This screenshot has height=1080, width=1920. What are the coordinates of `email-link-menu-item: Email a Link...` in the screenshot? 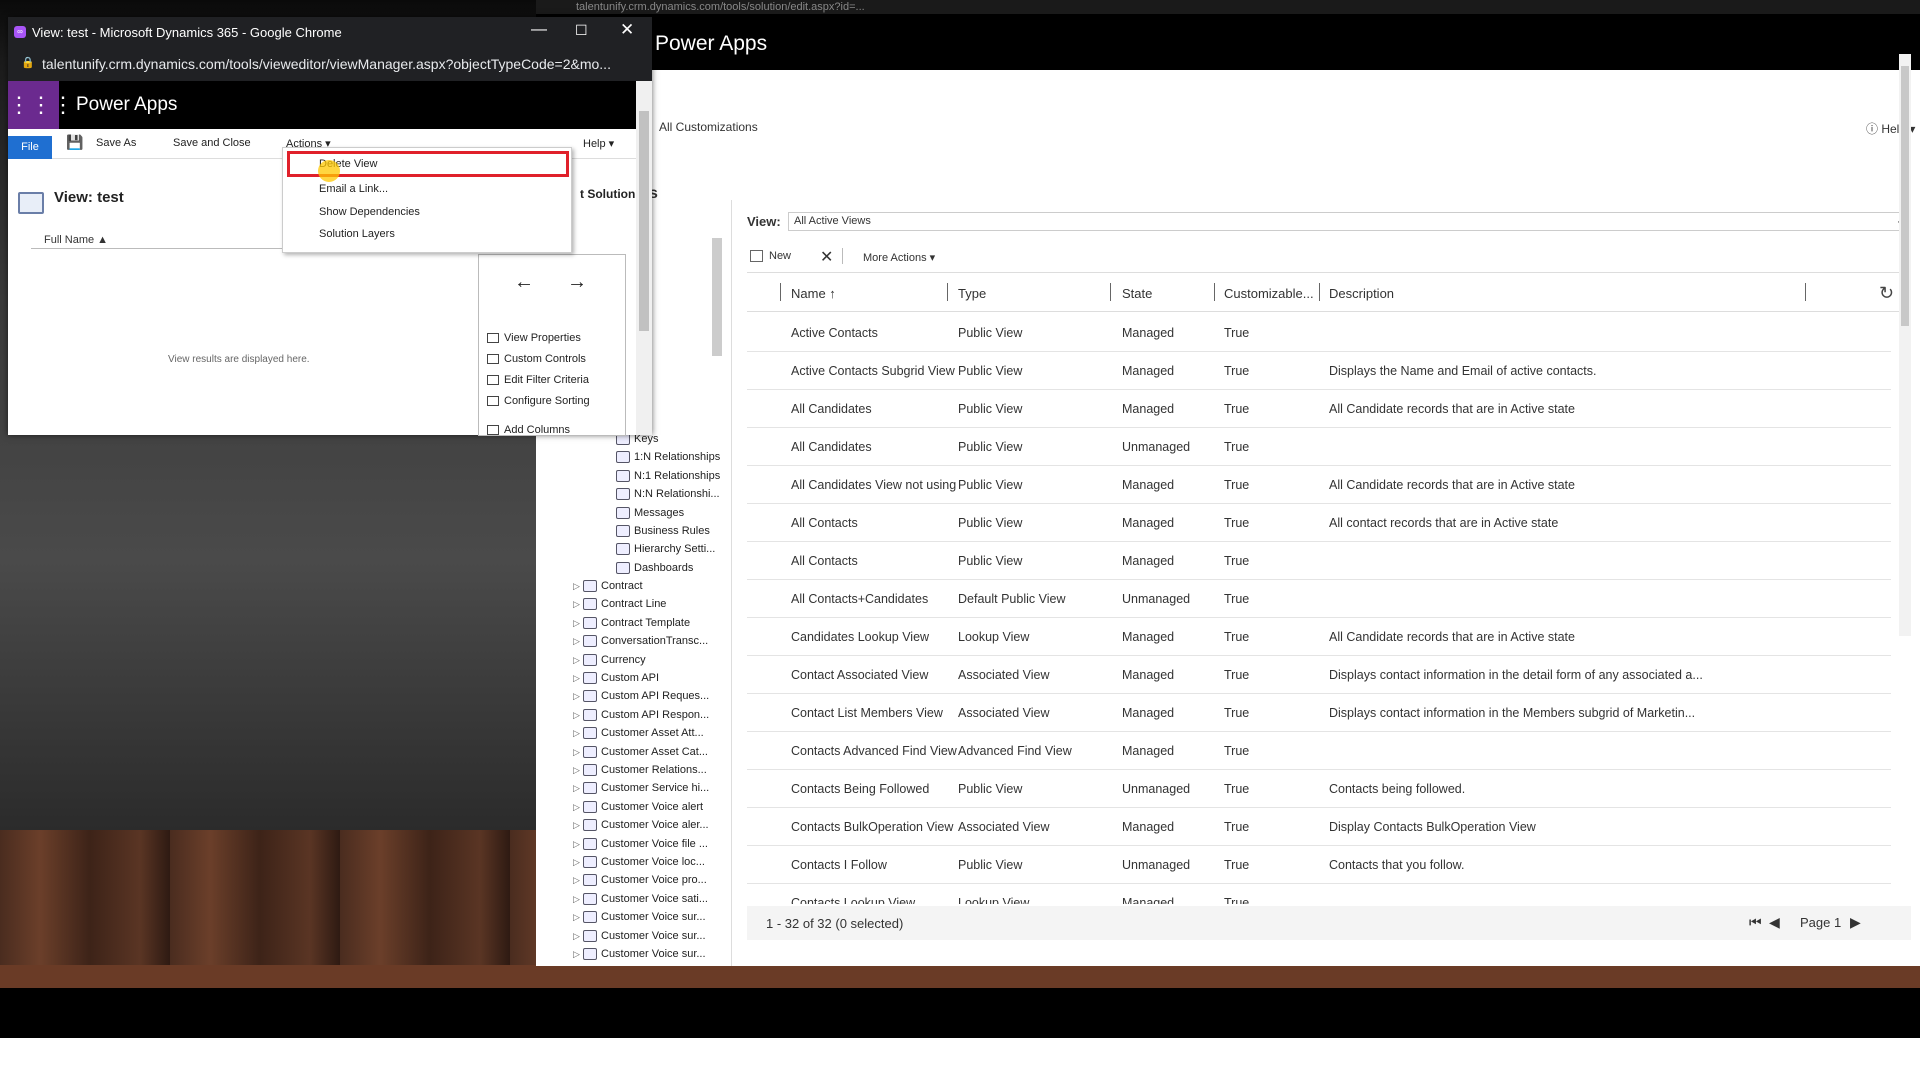 It's located at (353, 189).